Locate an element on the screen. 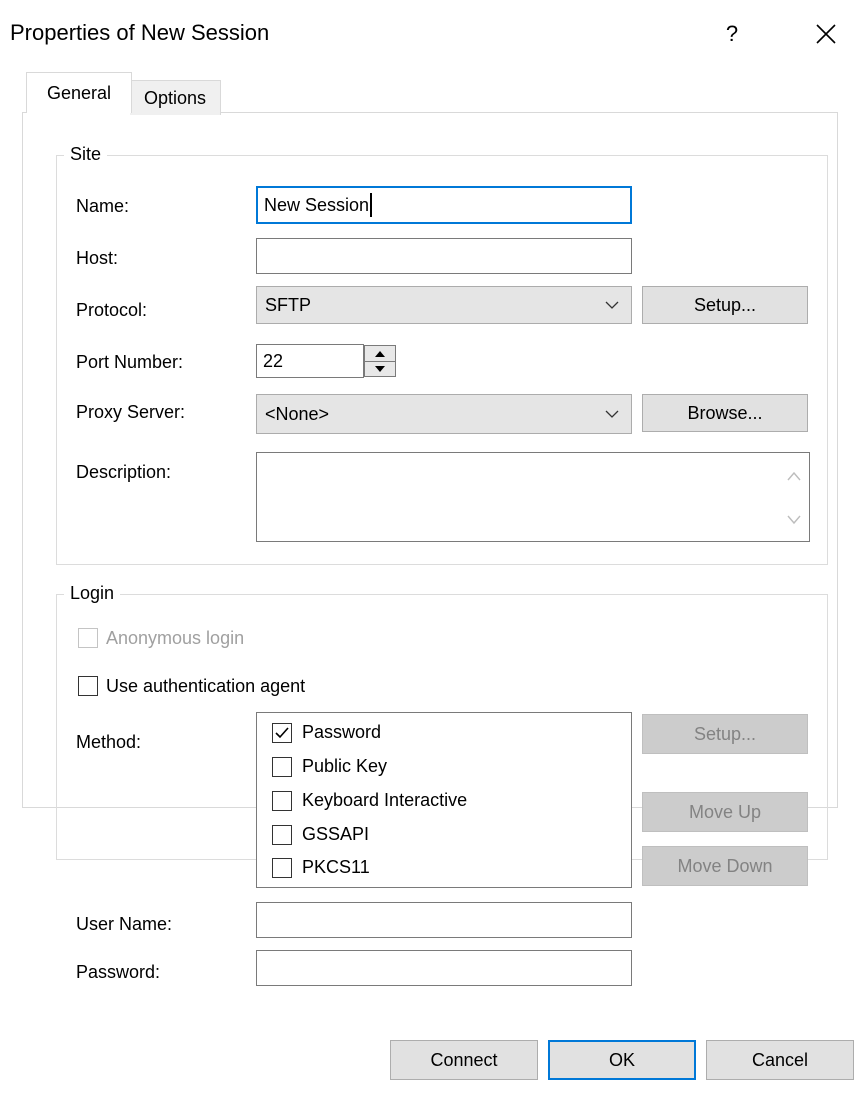 The image size is (862, 1106). method-item-password: Password is located at coordinates (342, 732).